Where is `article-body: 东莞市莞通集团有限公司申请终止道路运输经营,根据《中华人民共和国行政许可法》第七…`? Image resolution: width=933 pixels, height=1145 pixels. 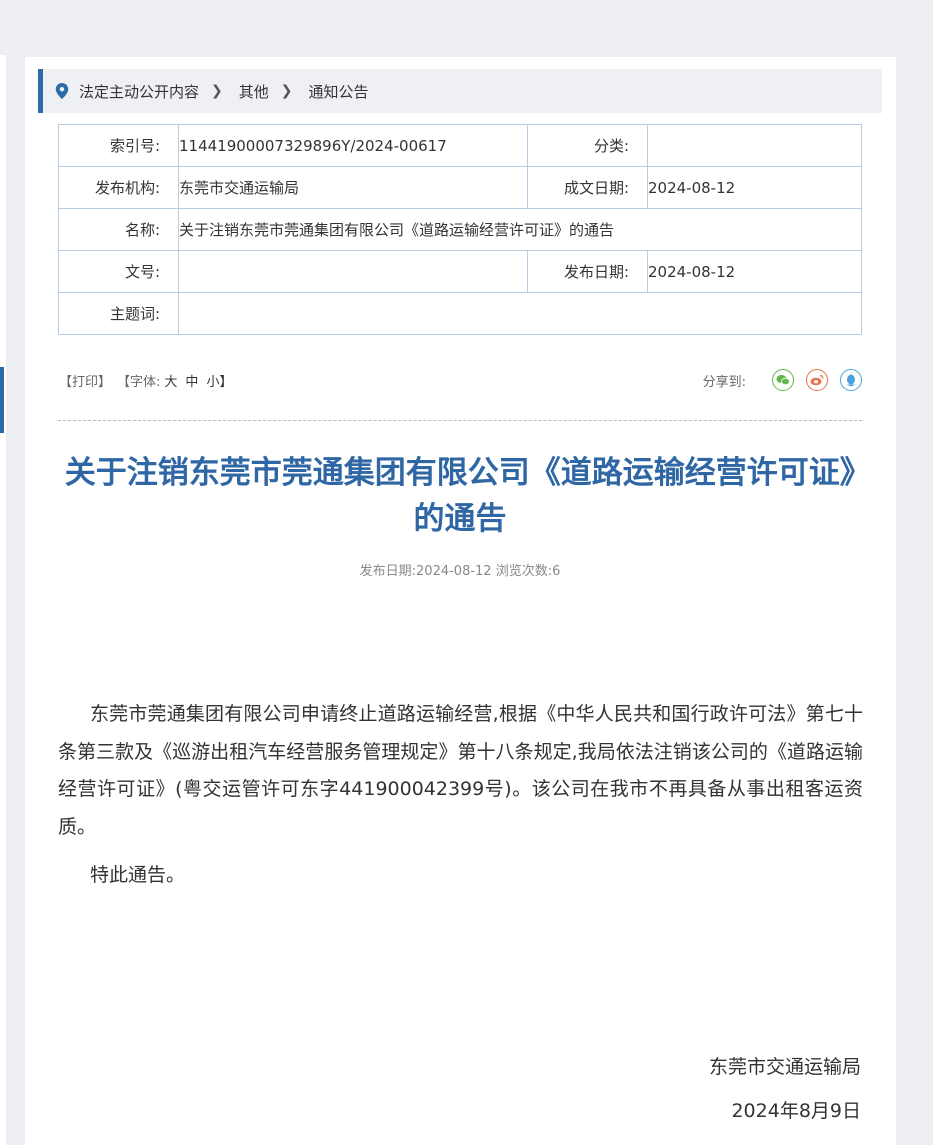
article-body: 东莞市莞通集团有限公司申请终止道路运输经营,根据《中华人民共和国行政许可法》第七… is located at coordinates (460, 795).